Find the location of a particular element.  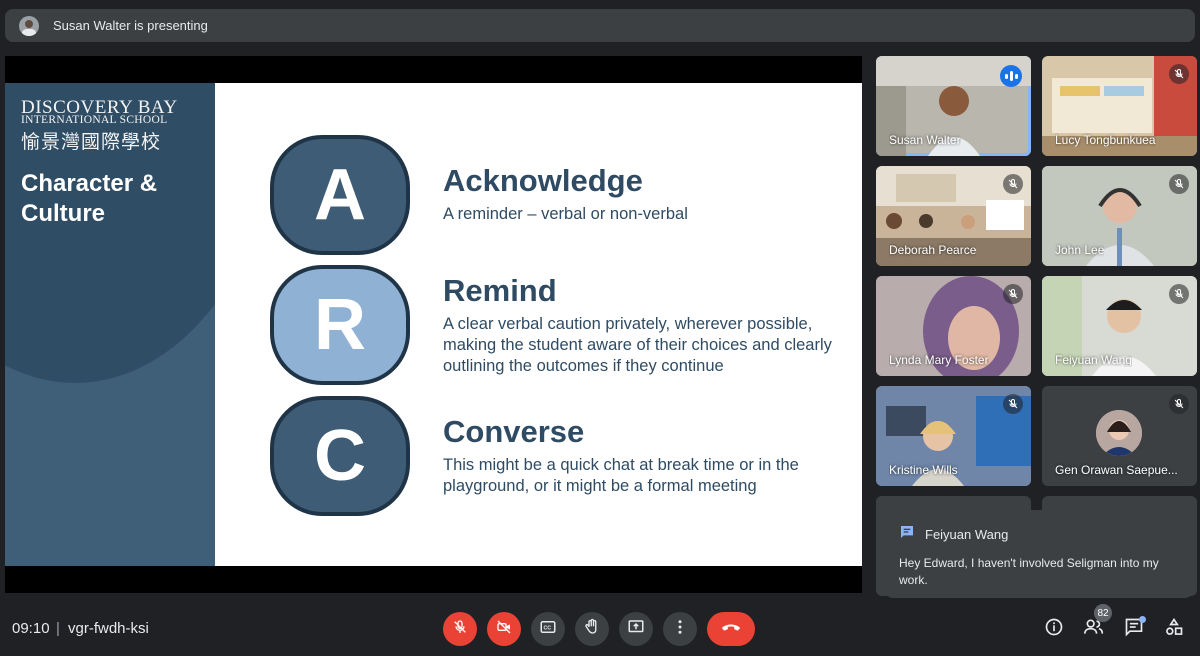

more-options-button is located at coordinates (680, 629).